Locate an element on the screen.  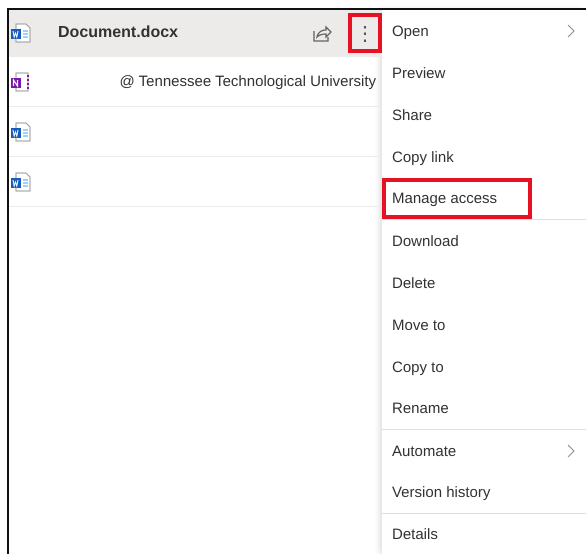
menu-item: Open is located at coordinates (484, 31).